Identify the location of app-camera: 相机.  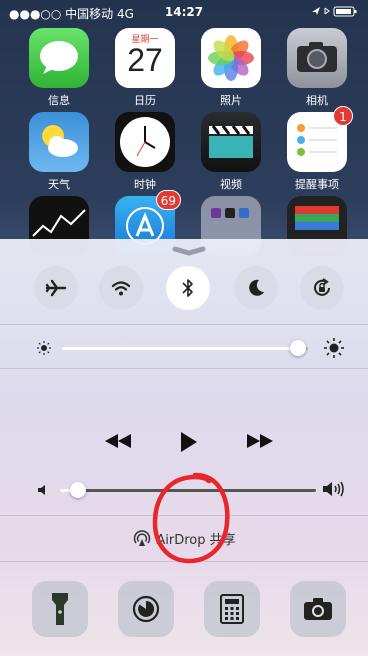
(317, 68).